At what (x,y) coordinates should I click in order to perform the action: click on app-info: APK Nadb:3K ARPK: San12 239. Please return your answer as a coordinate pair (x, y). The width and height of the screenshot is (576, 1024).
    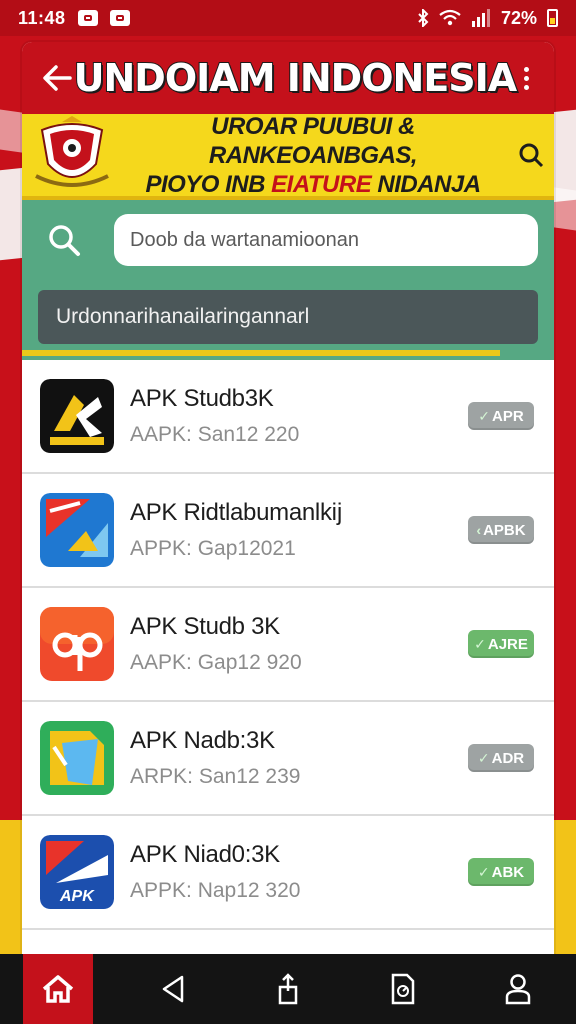
    Looking at the image, I should click on (299, 758).